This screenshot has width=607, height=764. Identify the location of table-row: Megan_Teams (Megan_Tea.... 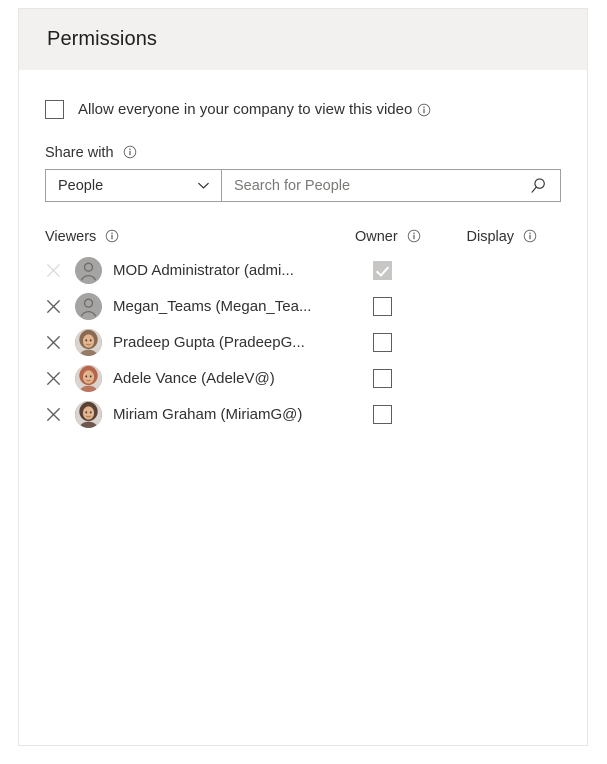
(303, 306).